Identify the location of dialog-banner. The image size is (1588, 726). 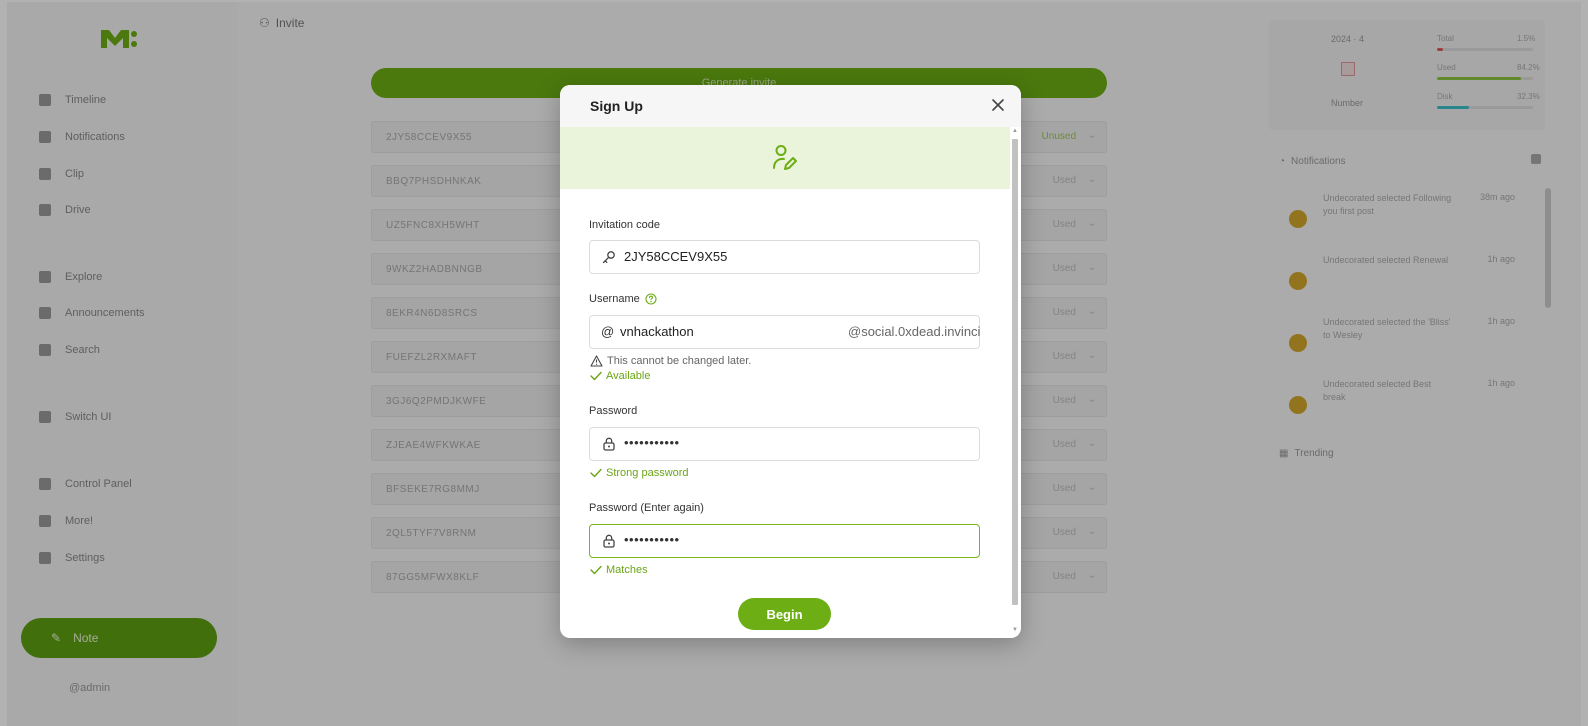
(785, 158).